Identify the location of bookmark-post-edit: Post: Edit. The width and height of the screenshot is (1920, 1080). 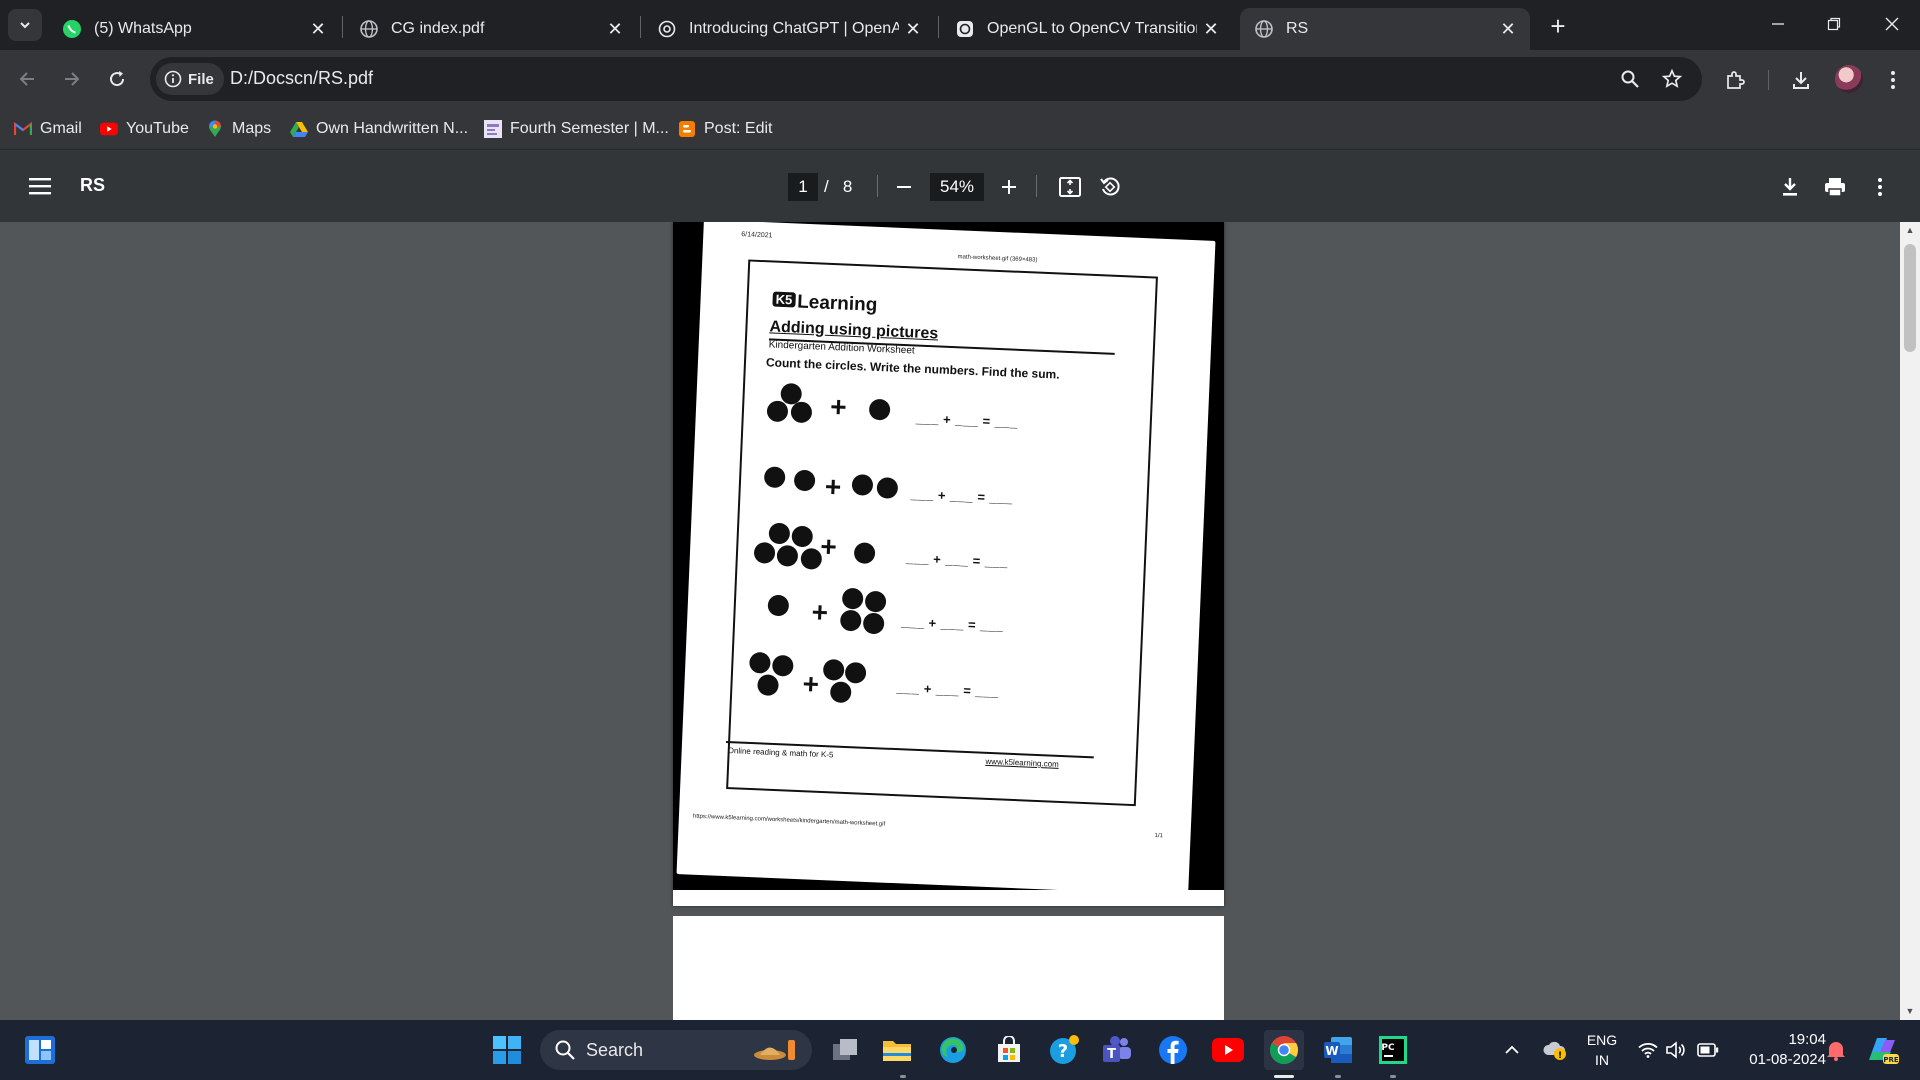
(725, 129).